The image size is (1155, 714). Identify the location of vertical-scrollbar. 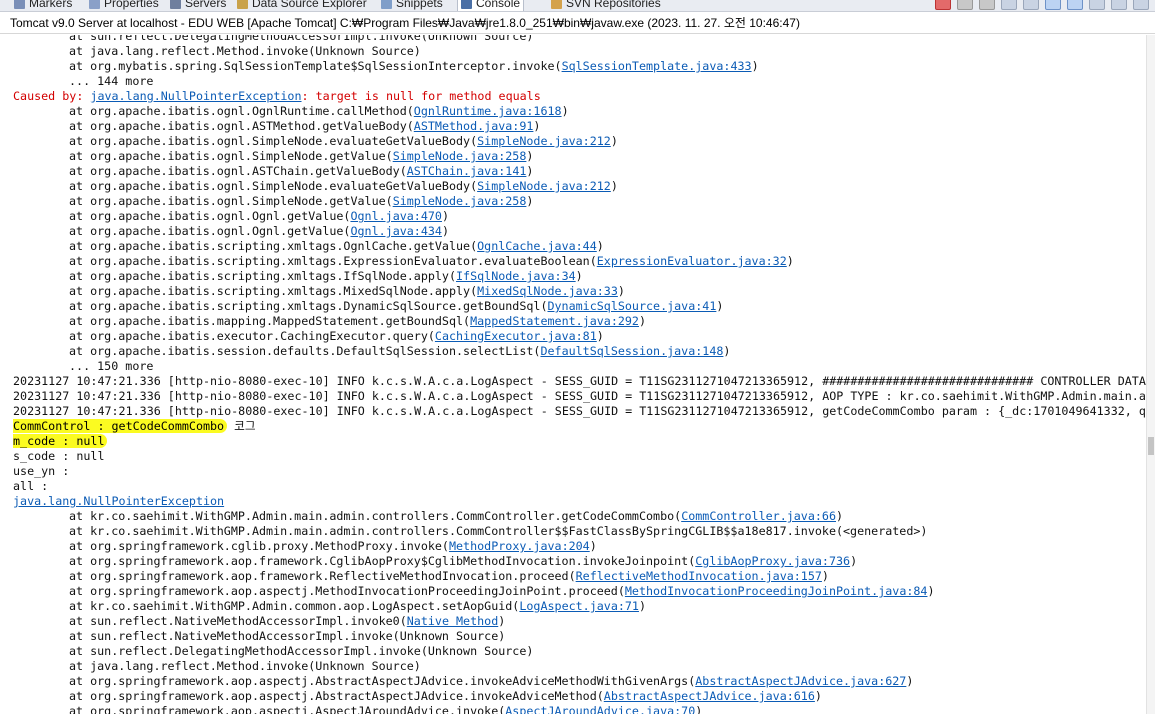
(1150, 374).